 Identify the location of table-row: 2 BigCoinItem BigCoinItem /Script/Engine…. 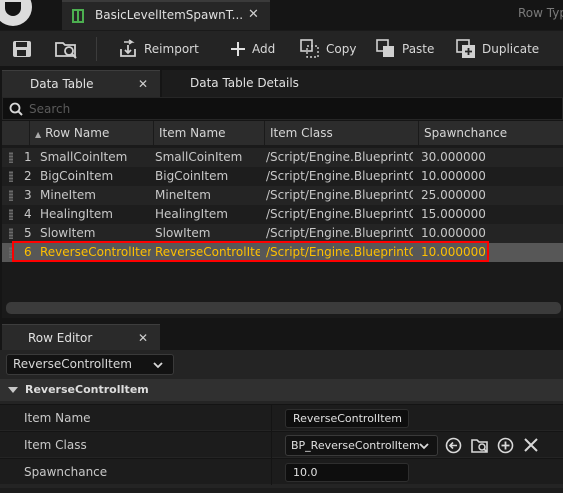
(282, 176).